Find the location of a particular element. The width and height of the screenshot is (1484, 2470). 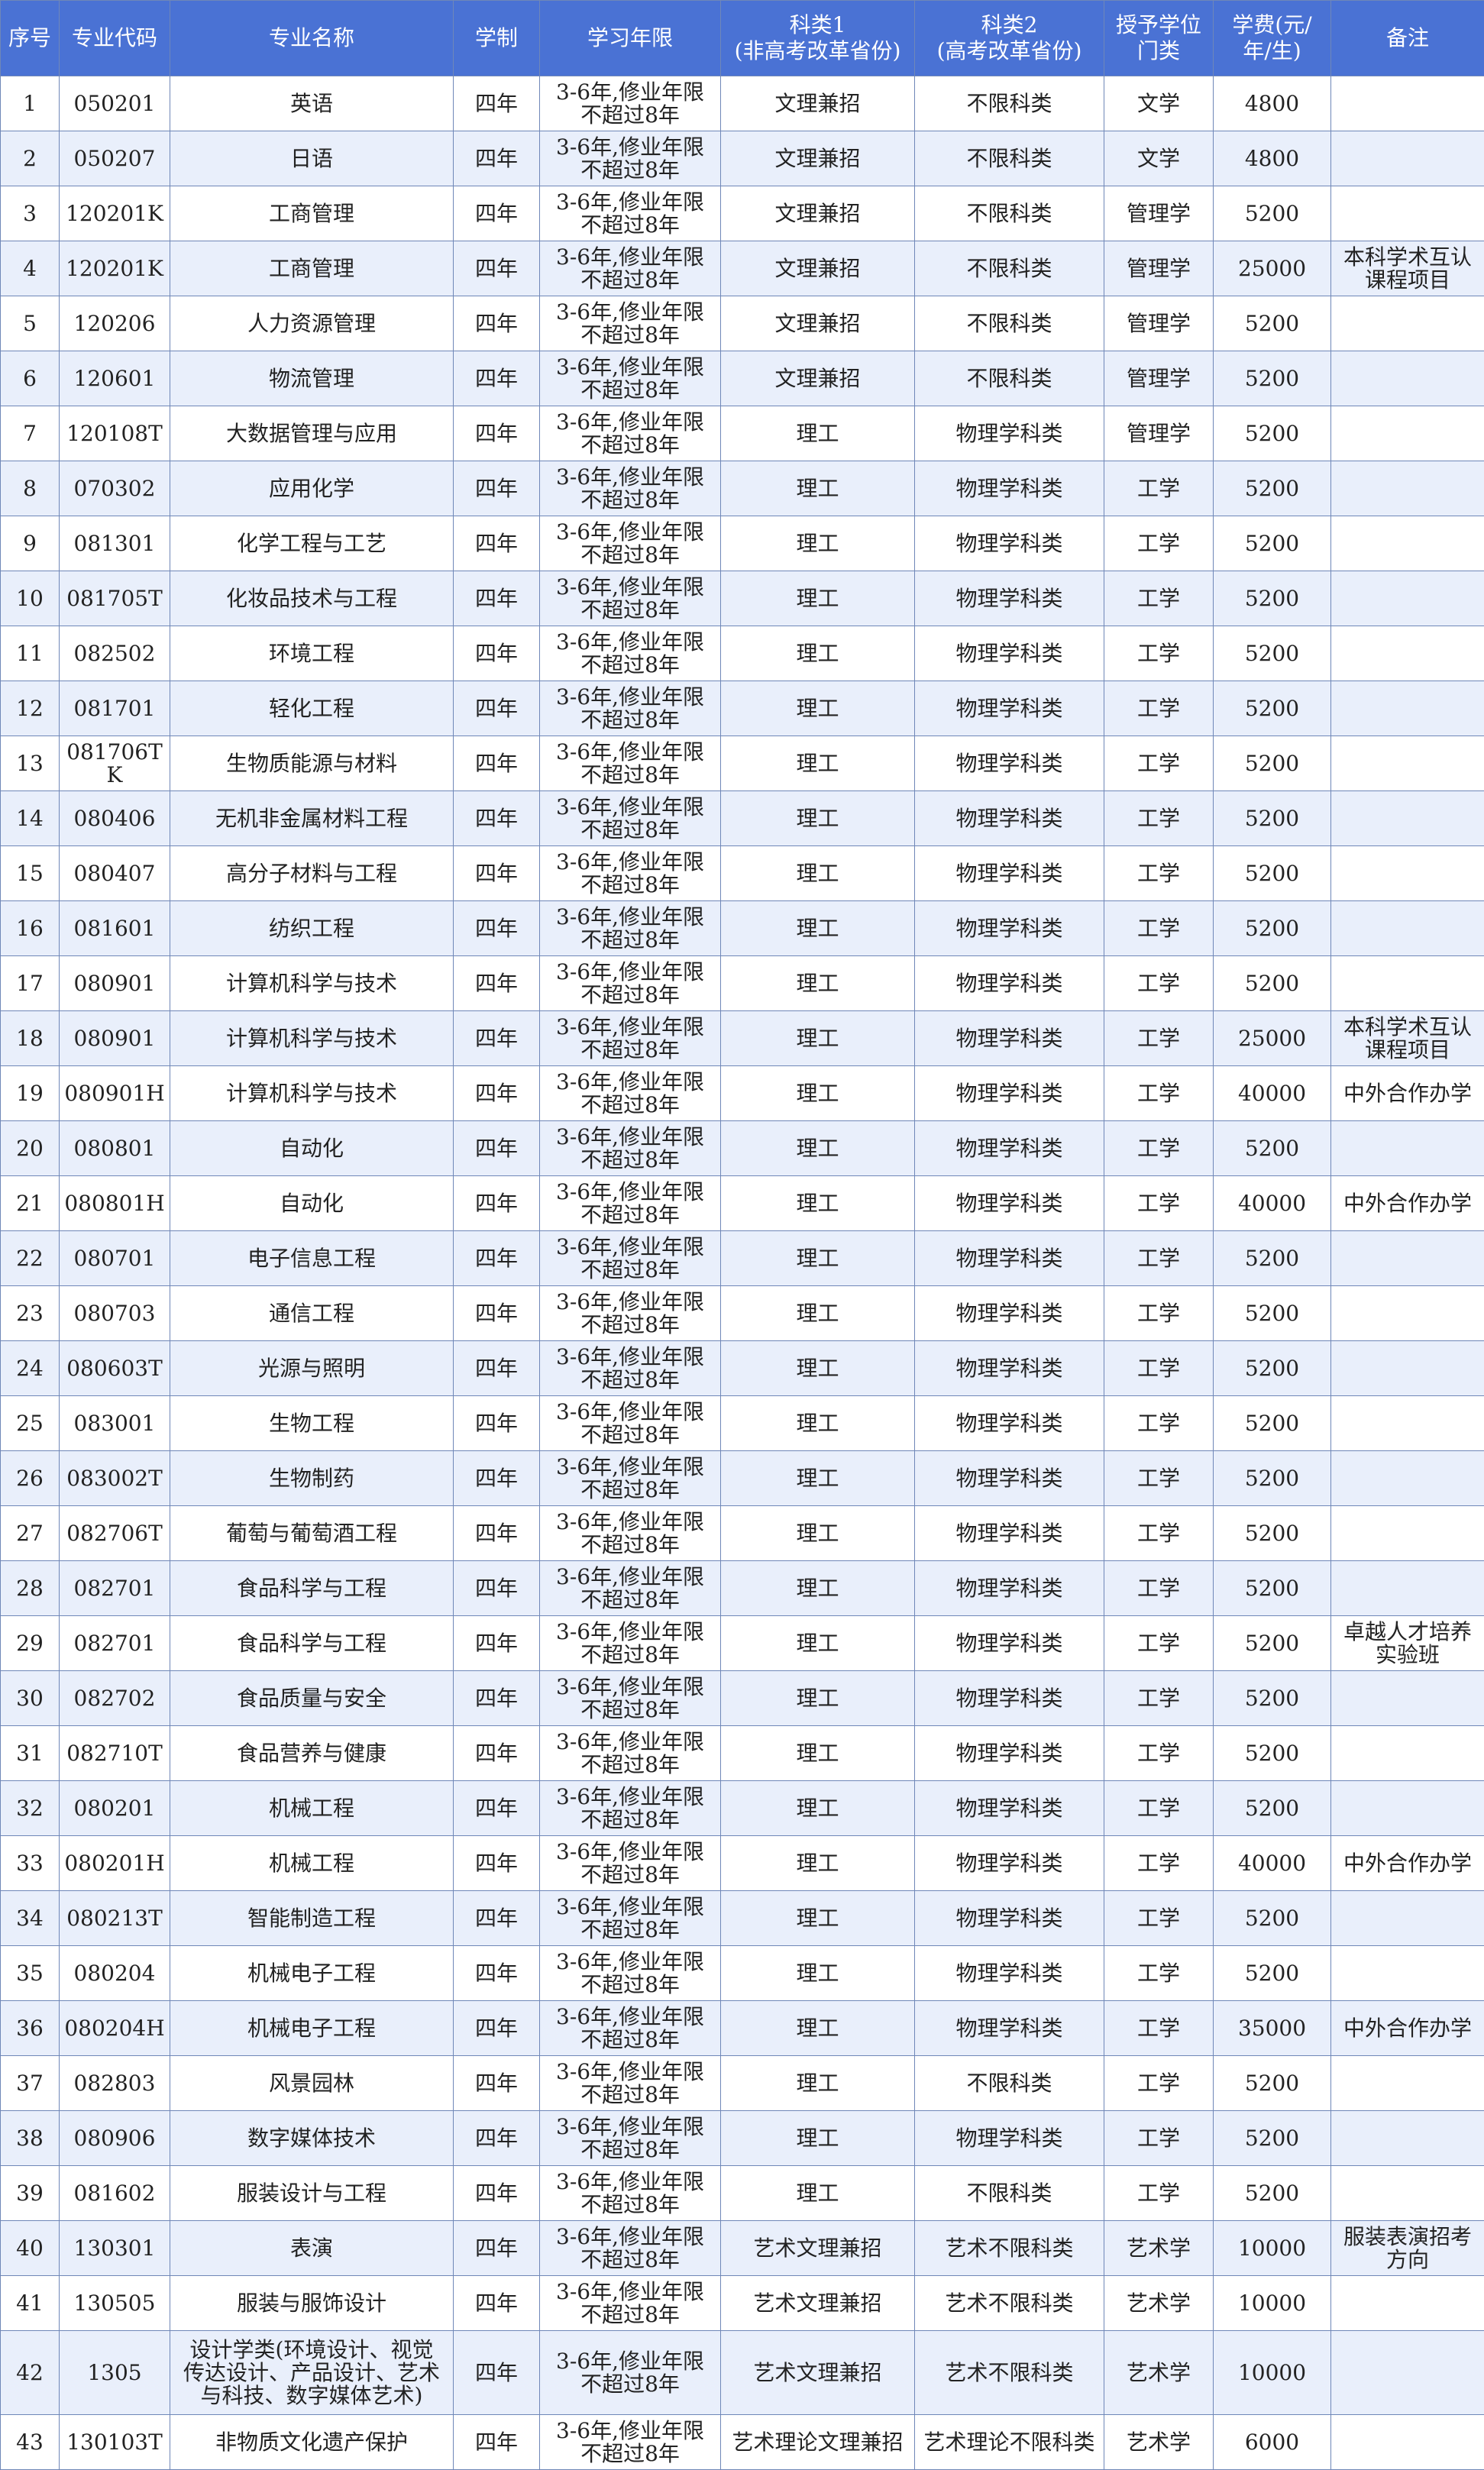

cell-major-code: 1305 is located at coordinates (114, 2372).